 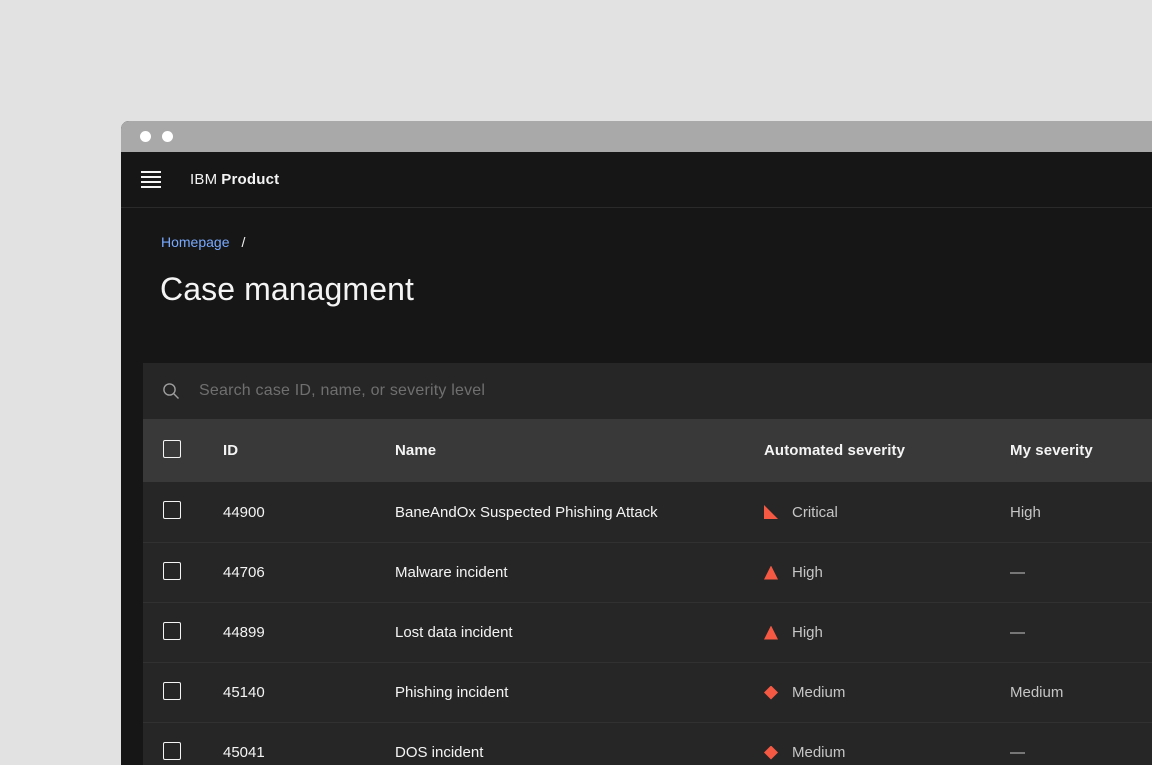 I want to click on column-header-my-severity: My severity, so click(x=1051, y=450).